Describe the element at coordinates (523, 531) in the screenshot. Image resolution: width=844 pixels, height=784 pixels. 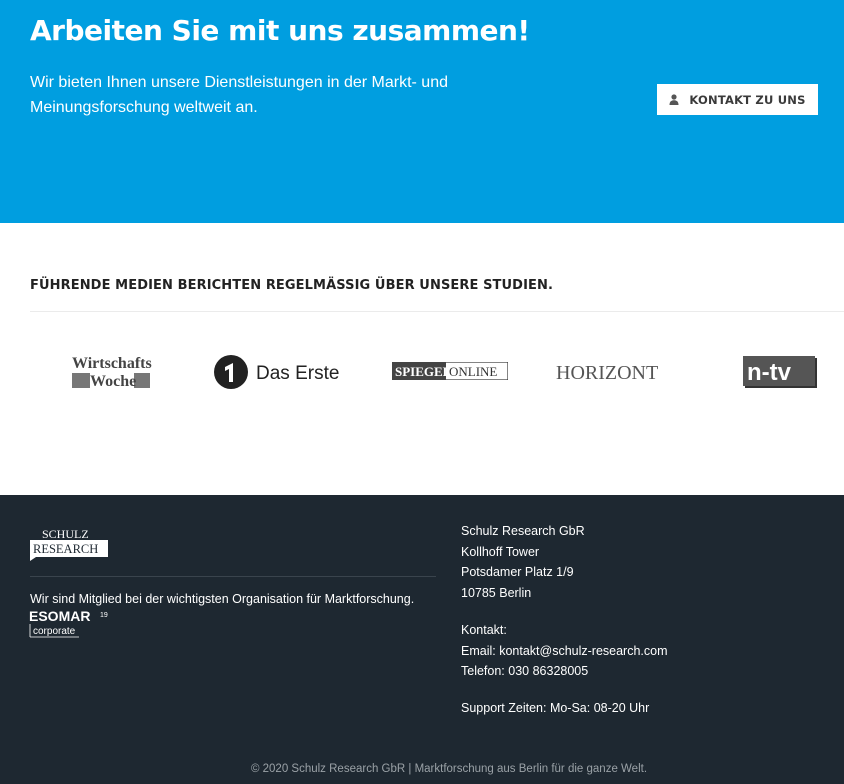
I see `company-name: Schulz Research GbR` at that location.